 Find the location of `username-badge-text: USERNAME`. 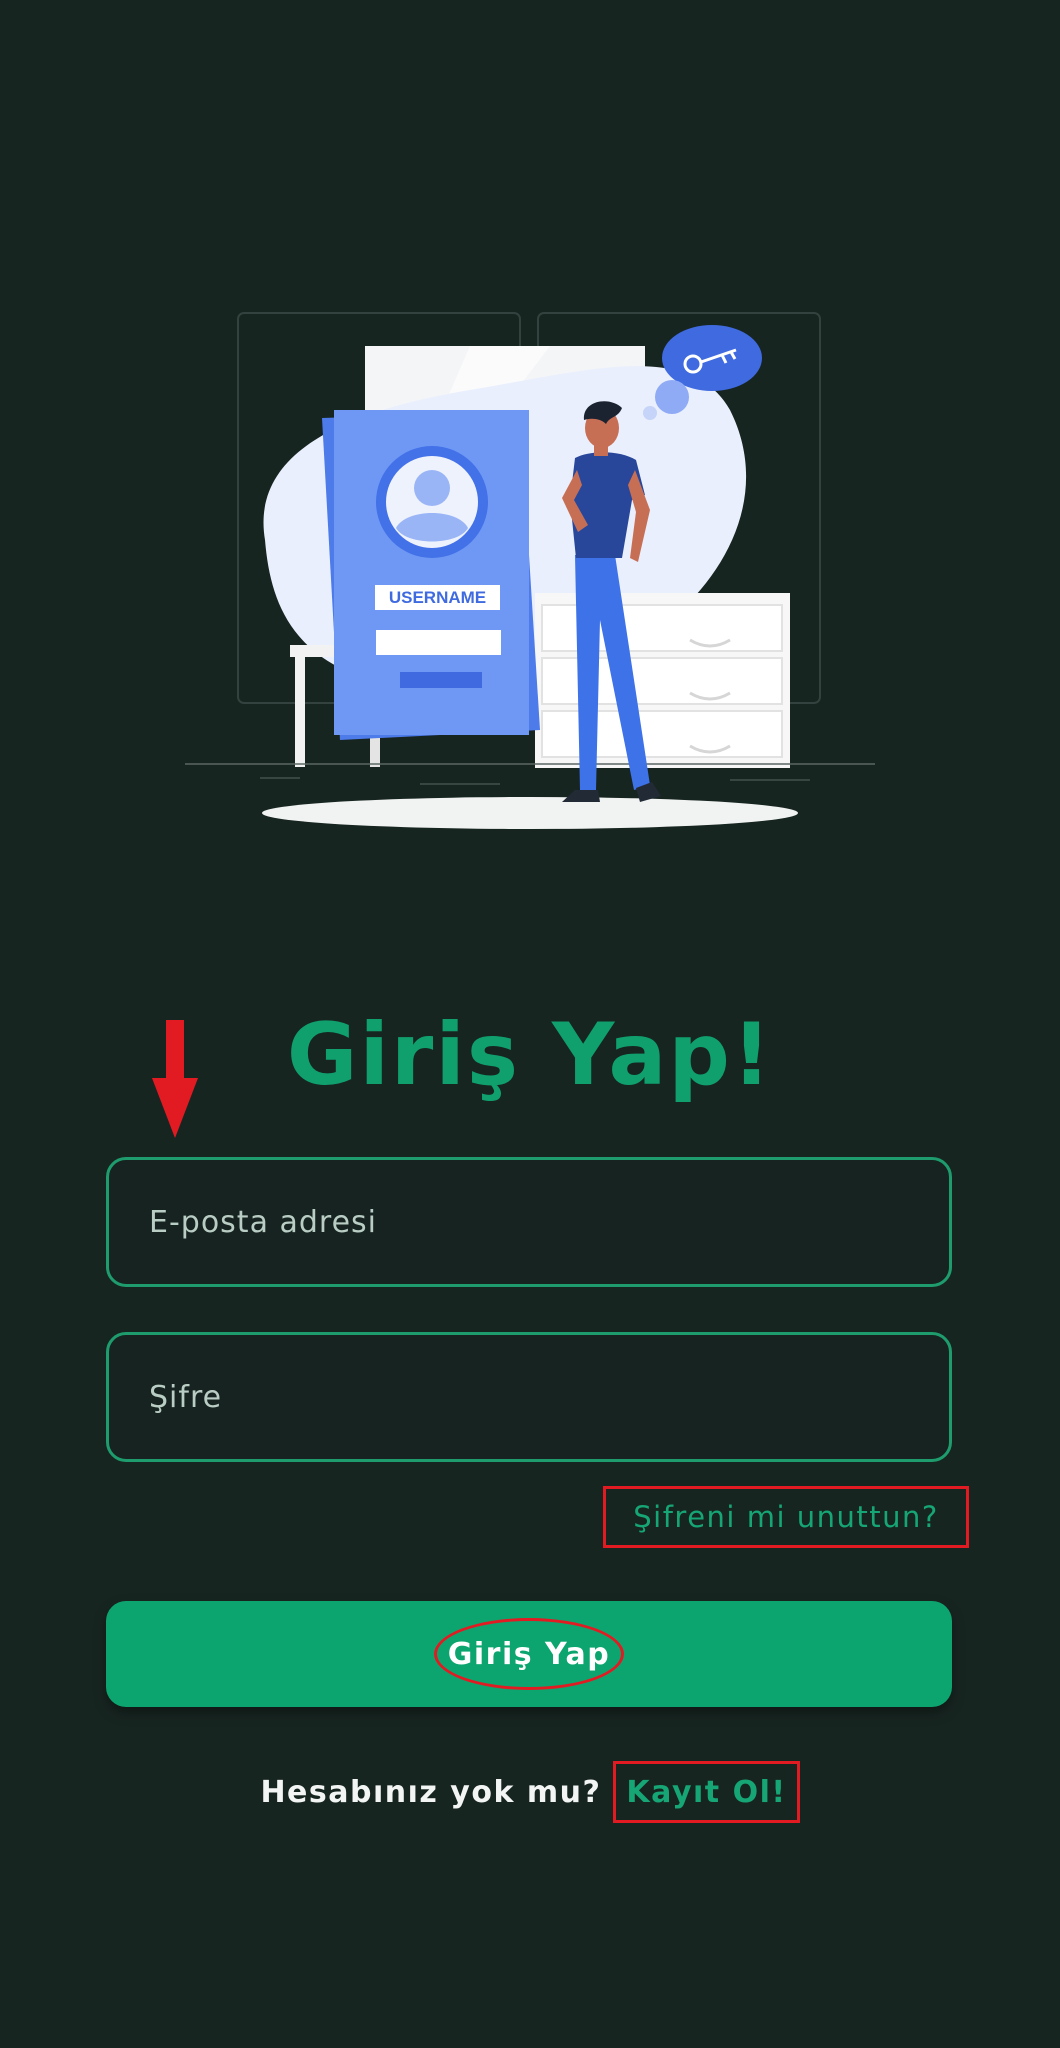

username-badge-text: USERNAME is located at coordinates (437, 597).